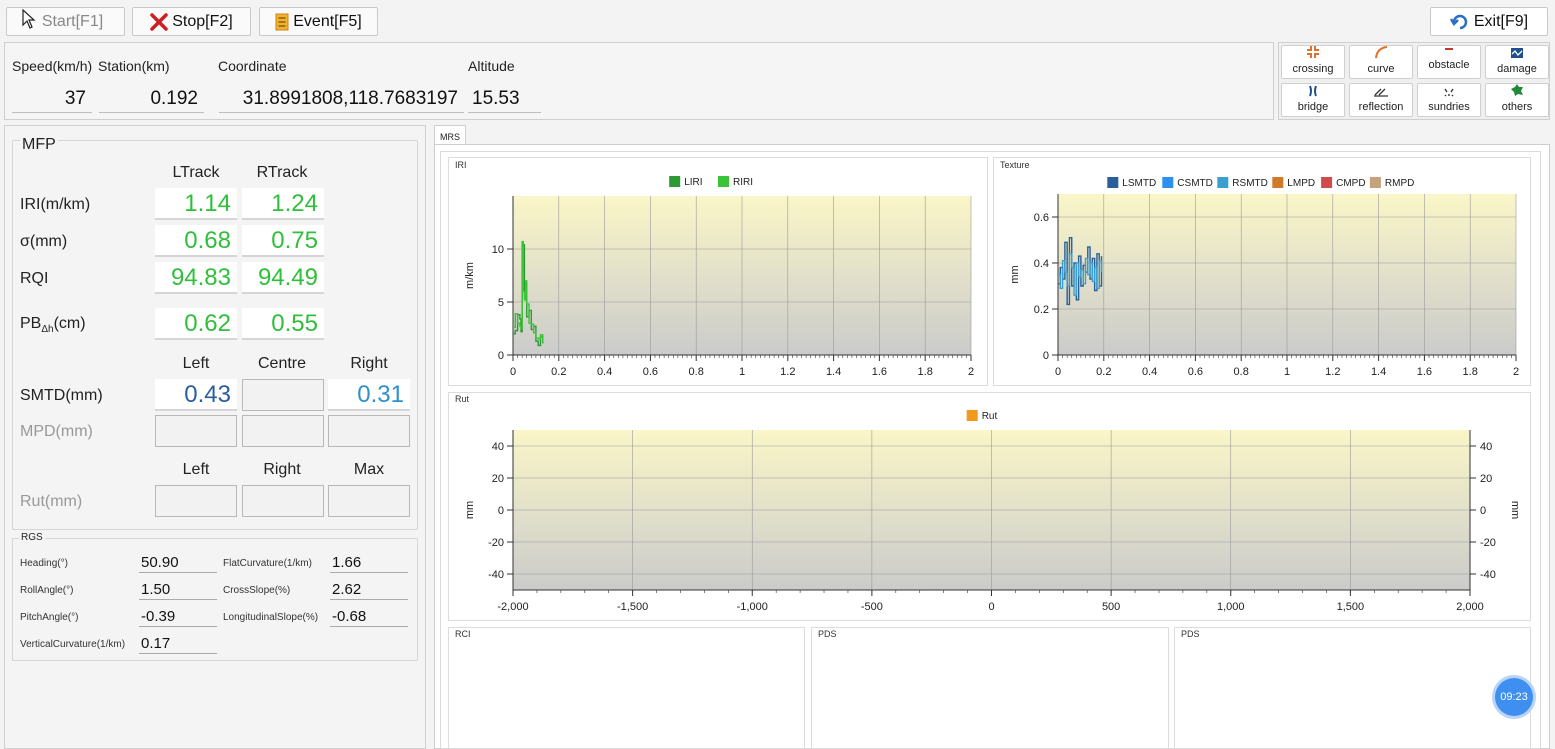  I want to click on pitch-value: -0.39, so click(178, 617).